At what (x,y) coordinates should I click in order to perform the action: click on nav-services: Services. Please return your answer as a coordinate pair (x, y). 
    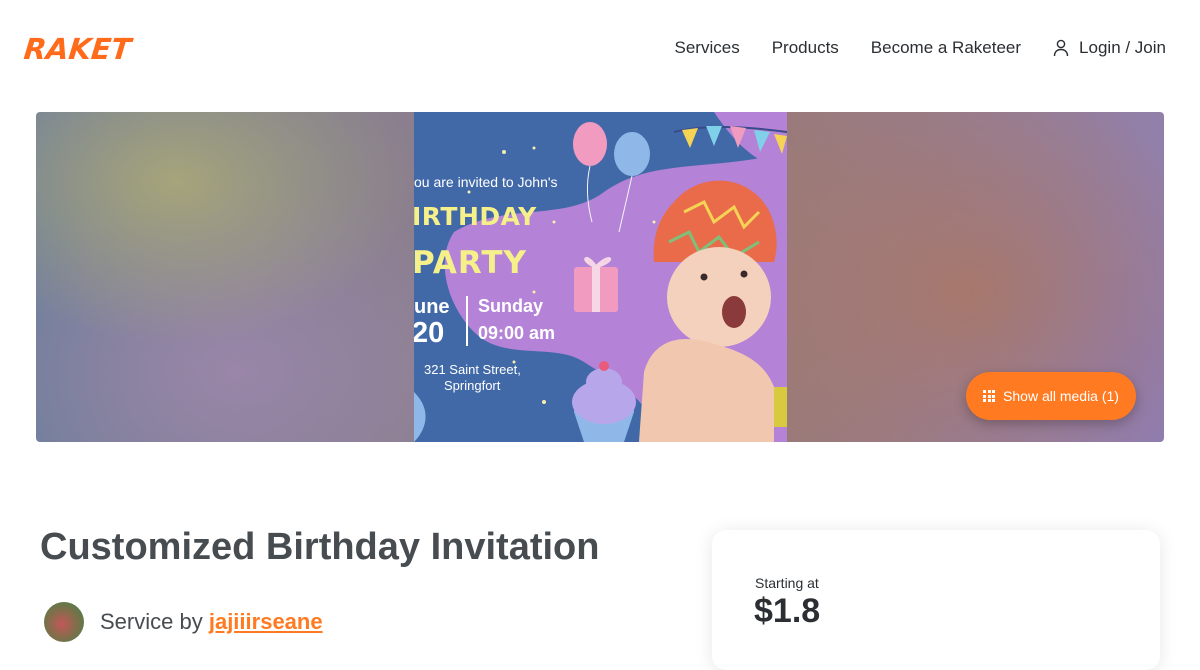
    Looking at the image, I should click on (707, 48).